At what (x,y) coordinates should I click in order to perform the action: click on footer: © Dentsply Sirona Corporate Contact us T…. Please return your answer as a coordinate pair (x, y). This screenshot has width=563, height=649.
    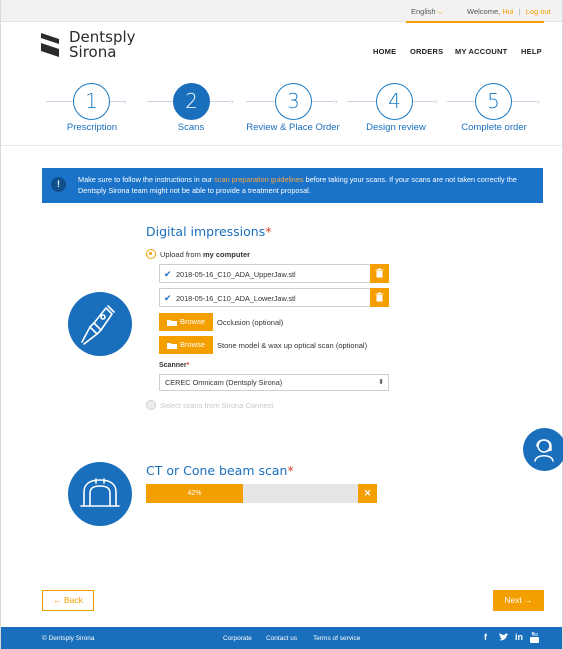
    Looking at the image, I should click on (281, 638).